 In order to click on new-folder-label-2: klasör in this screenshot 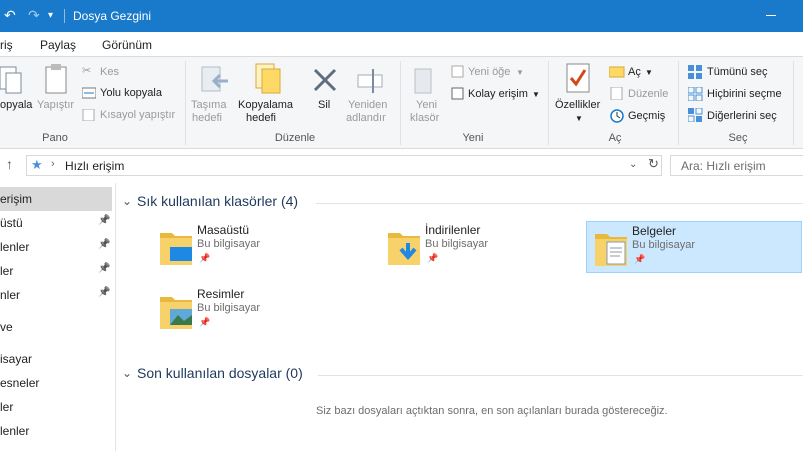, I will do `click(425, 118)`.